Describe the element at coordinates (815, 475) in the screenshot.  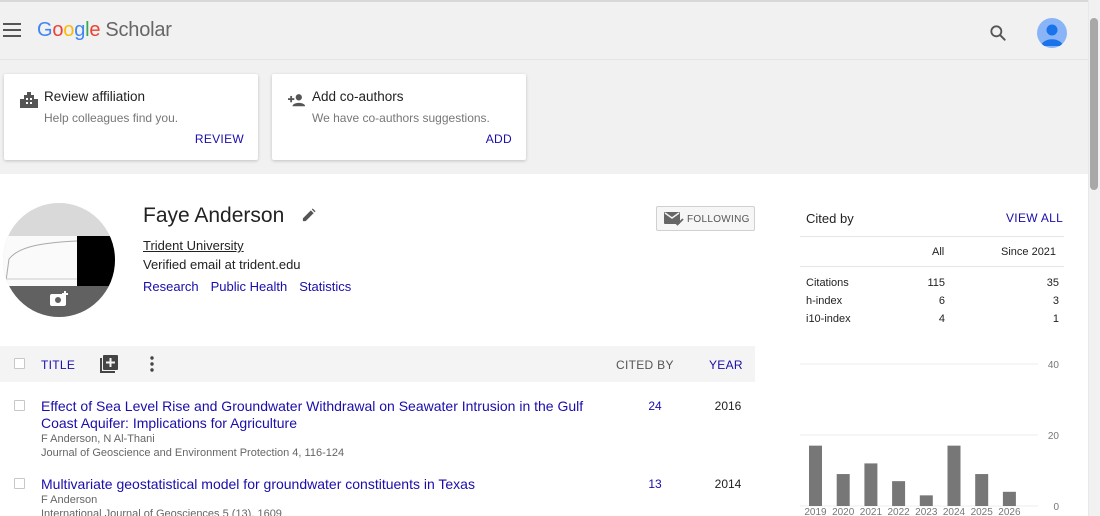
I see `bar-2019` at that location.